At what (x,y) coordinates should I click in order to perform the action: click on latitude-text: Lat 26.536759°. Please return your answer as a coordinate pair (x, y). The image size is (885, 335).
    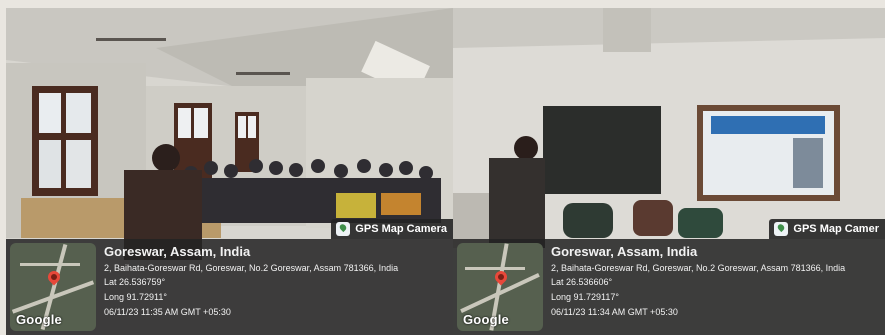
    Looking at the image, I should click on (135, 282).